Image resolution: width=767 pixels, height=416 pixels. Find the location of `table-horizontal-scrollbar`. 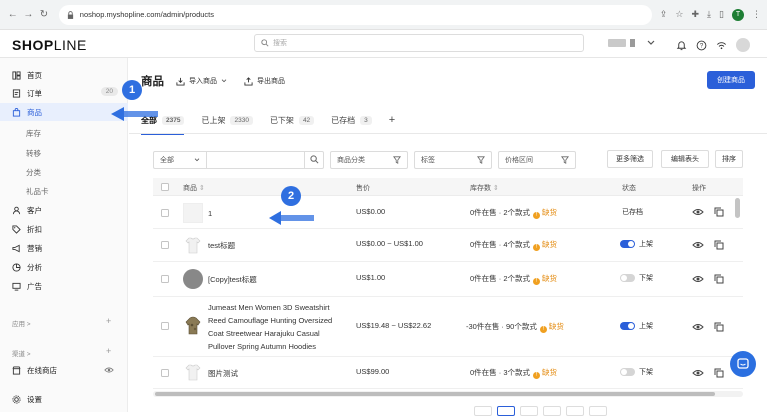

table-horizontal-scrollbar is located at coordinates (448, 394).